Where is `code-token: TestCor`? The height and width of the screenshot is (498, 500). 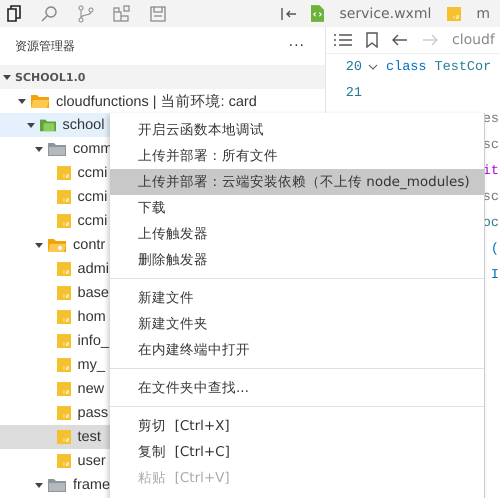 code-token: TestCor is located at coordinates (463, 67).